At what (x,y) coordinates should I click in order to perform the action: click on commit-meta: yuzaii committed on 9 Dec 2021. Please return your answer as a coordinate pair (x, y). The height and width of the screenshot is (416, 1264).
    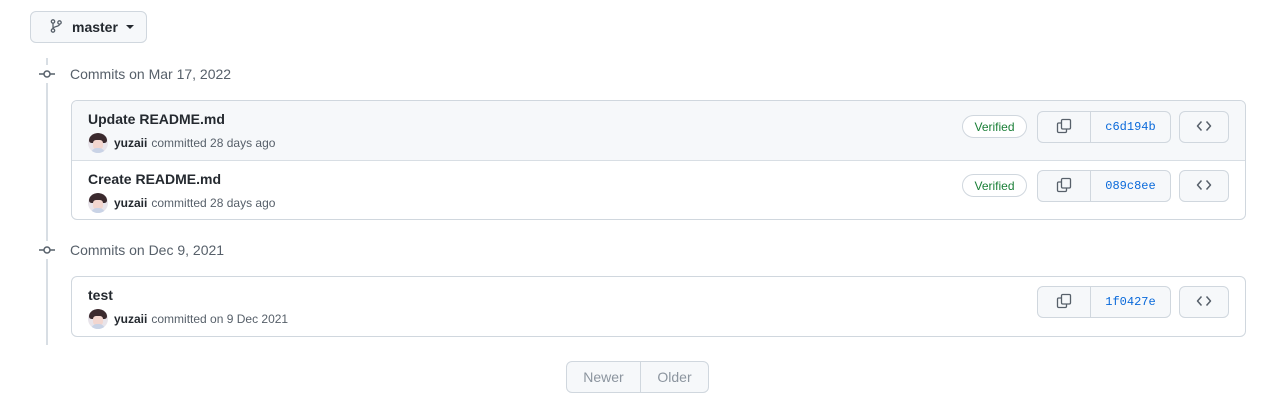
    Looking at the image, I should click on (188, 319).